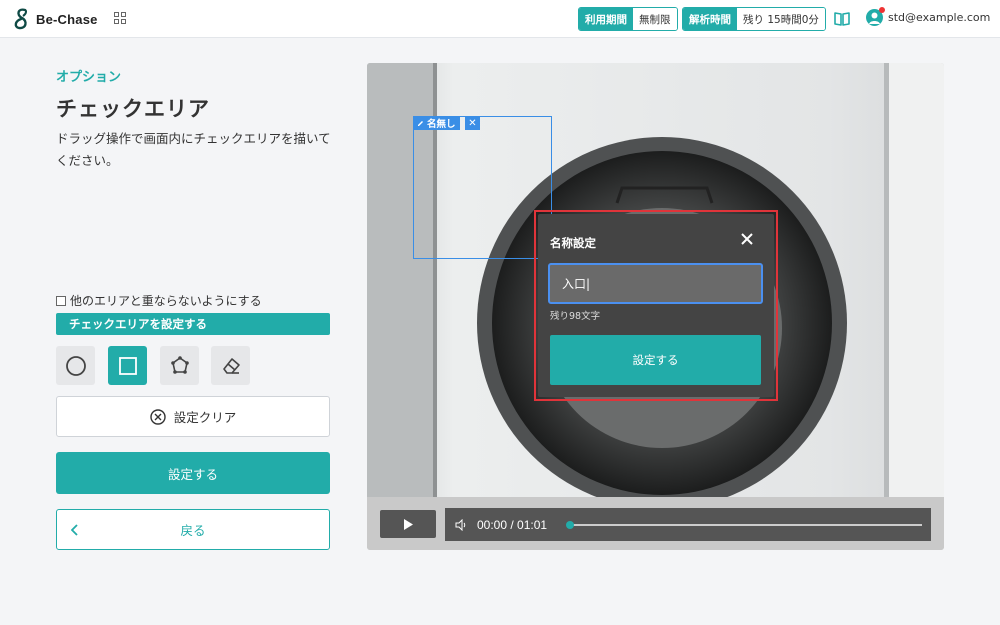 The height and width of the screenshot is (625, 1000). I want to click on instruction-text: ドラッグ操作で画面内にチェックエリアを描いてください。, so click(193, 149).